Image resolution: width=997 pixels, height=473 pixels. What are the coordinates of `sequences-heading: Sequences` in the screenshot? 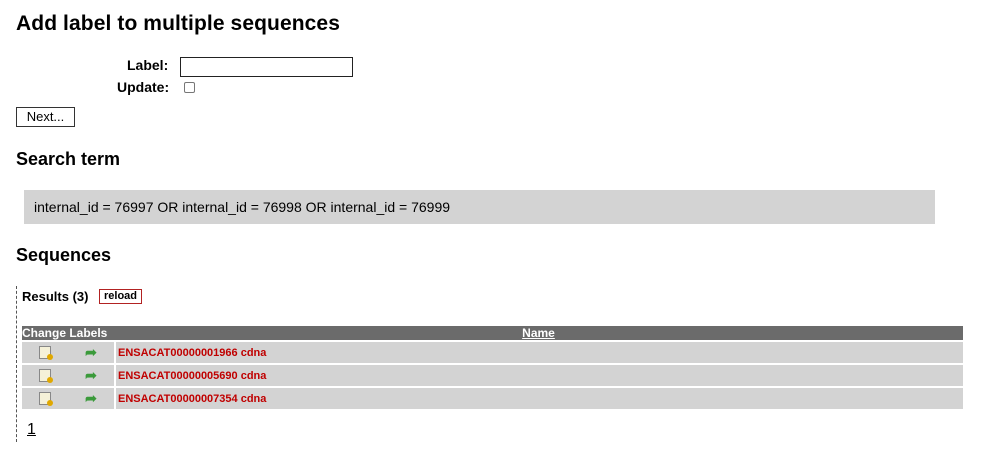 It's located at (64, 255).